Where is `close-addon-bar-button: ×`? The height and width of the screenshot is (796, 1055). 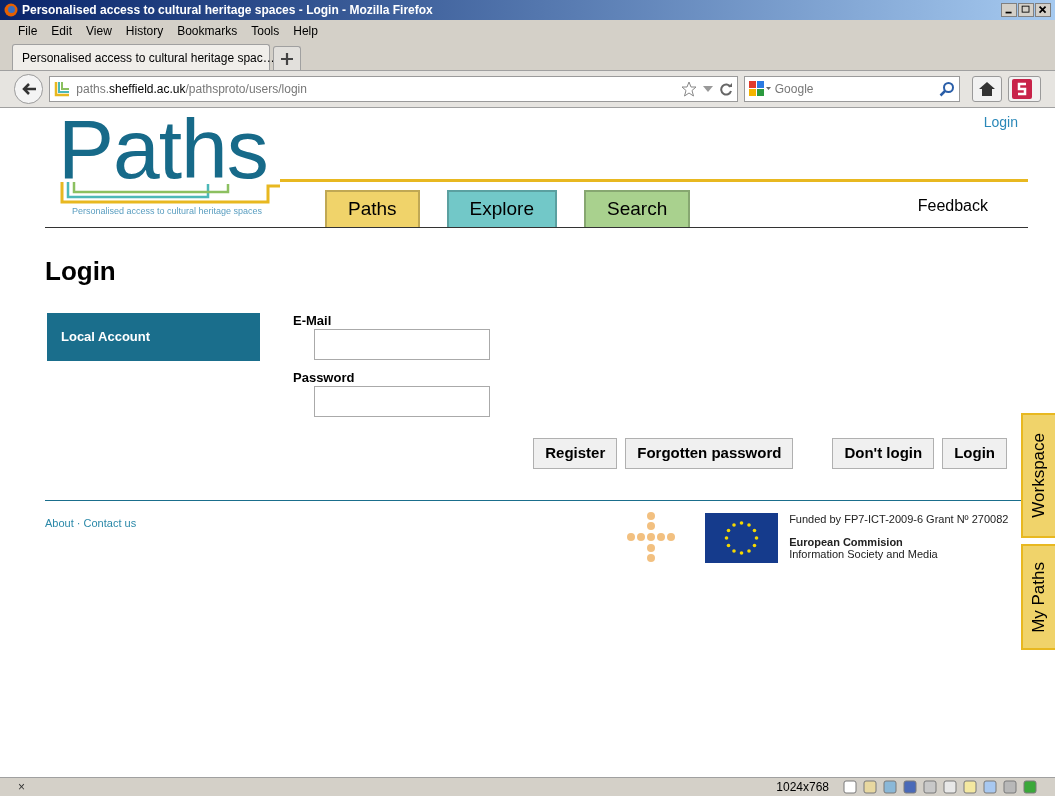
close-addon-bar-button: × is located at coordinates (21, 787).